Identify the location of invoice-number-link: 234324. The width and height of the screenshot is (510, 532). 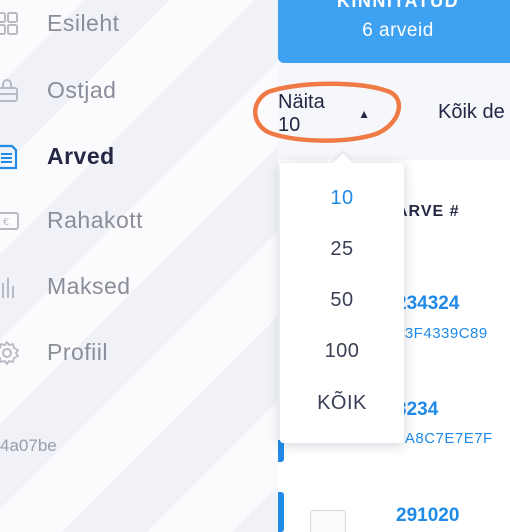
(427, 304).